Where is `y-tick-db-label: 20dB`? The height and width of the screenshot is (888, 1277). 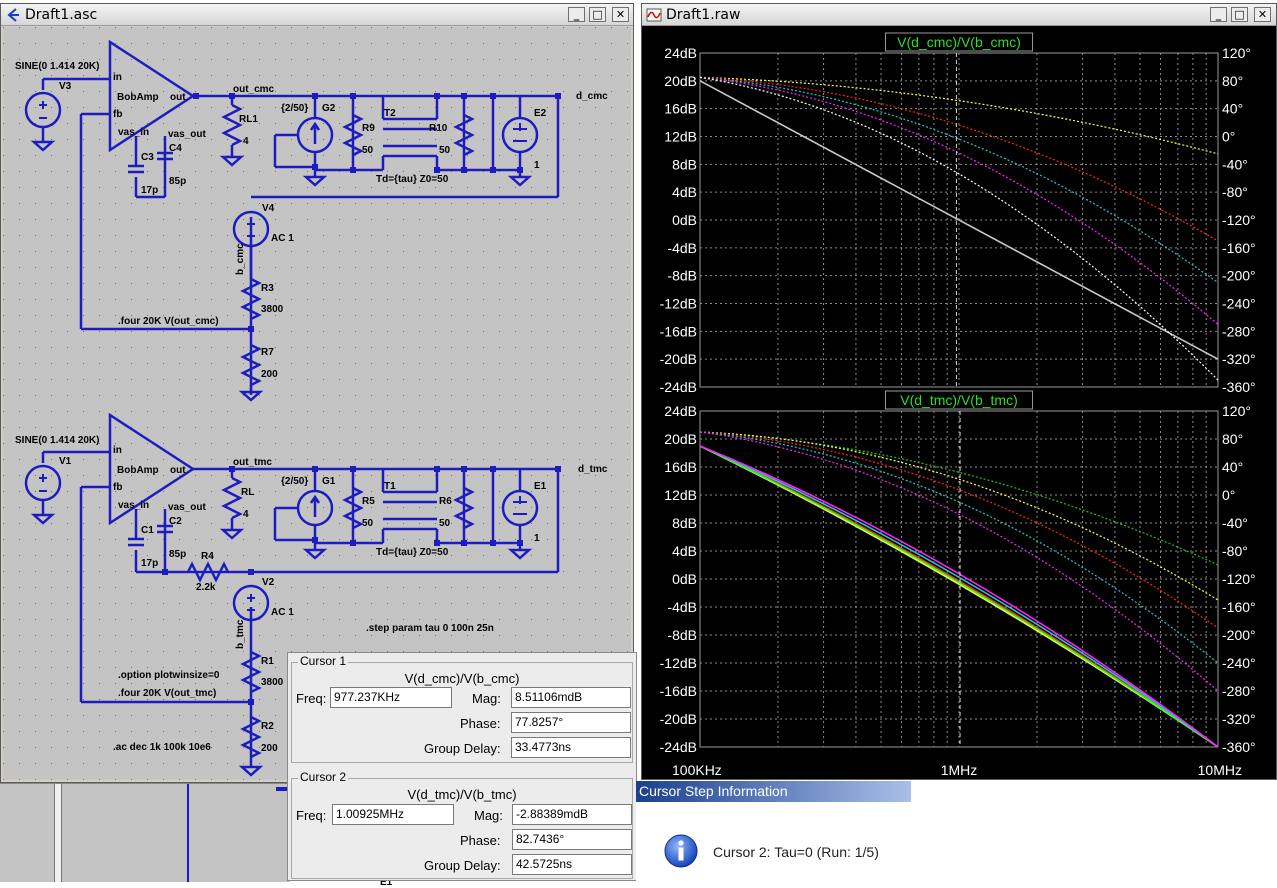
y-tick-db-label: 20dB is located at coordinates (680, 81).